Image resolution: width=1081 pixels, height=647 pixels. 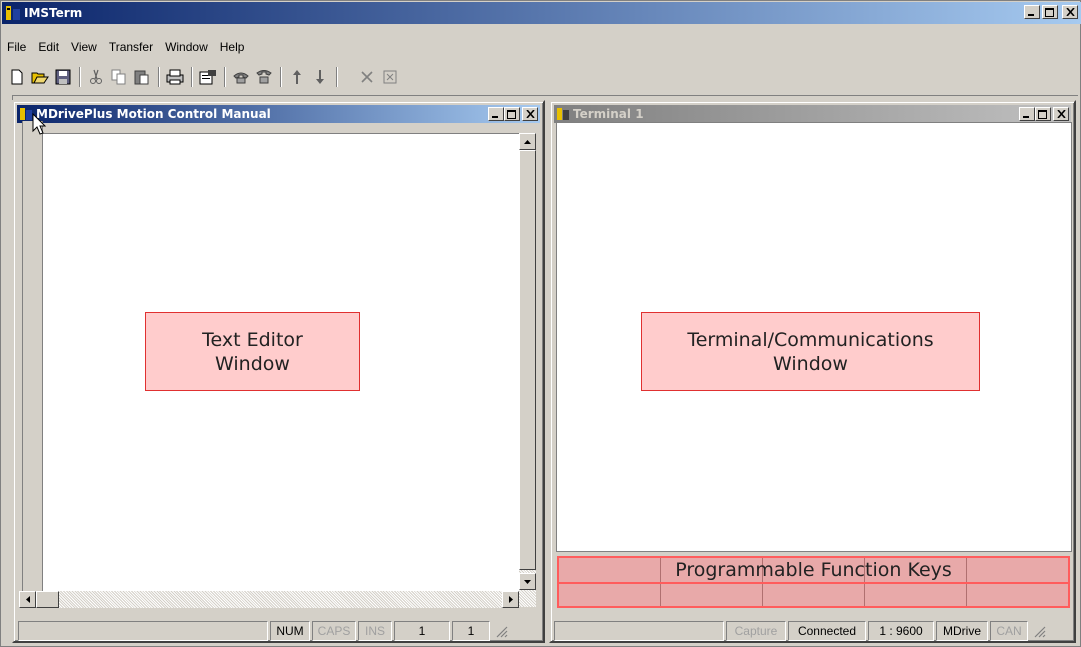 What do you see at coordinates (232, 47) in the screenshot?
I see `menu-help: Help` at bounding box center [232, 47].